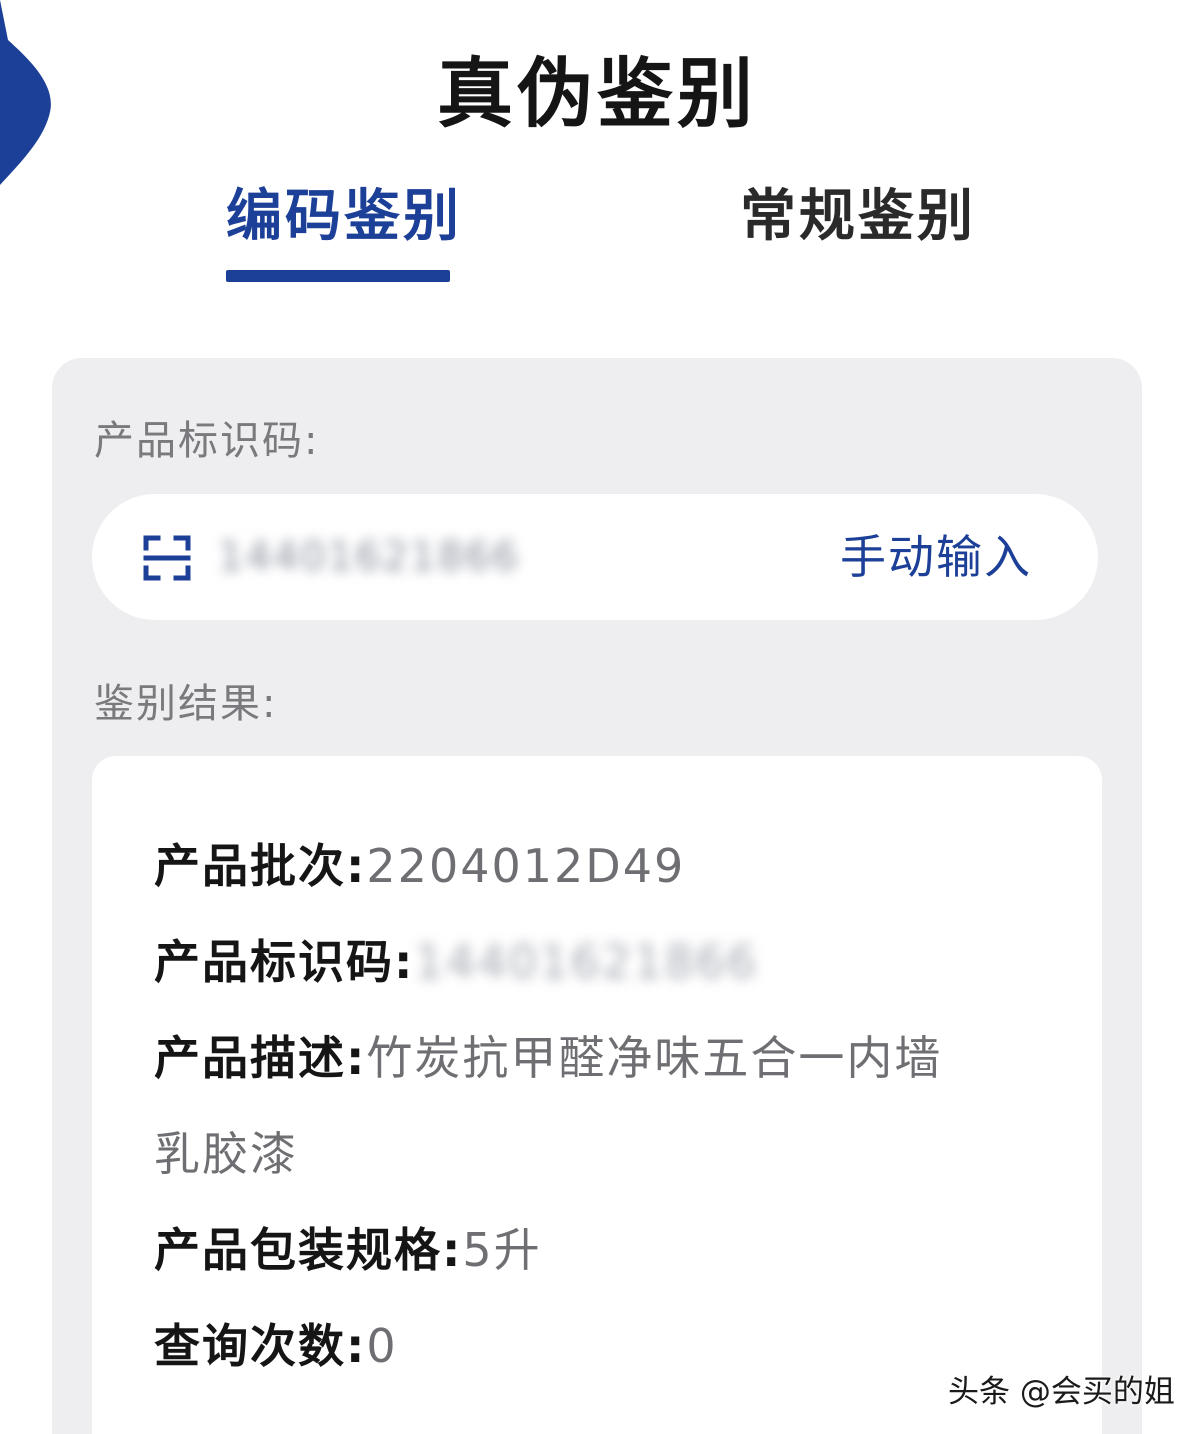 The image size is (1194, 1434). What do you see at coordinates (597, 233) in the screenshot?
I see `tab-bar: 编码鉴别 常规鉴别` at bounding box center [597, 233].